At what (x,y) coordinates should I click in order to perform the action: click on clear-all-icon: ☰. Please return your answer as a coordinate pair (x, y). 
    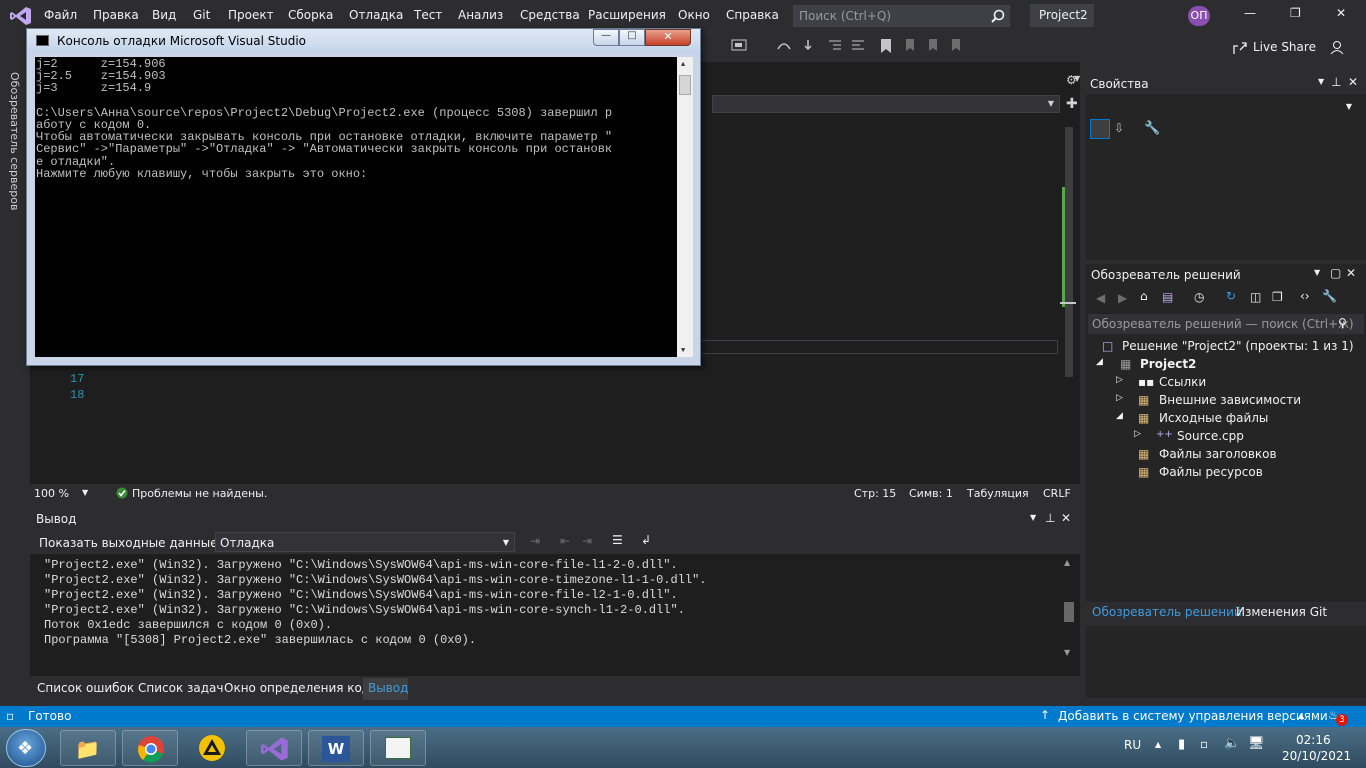
    Looking at the image, I should click on (617, 540).